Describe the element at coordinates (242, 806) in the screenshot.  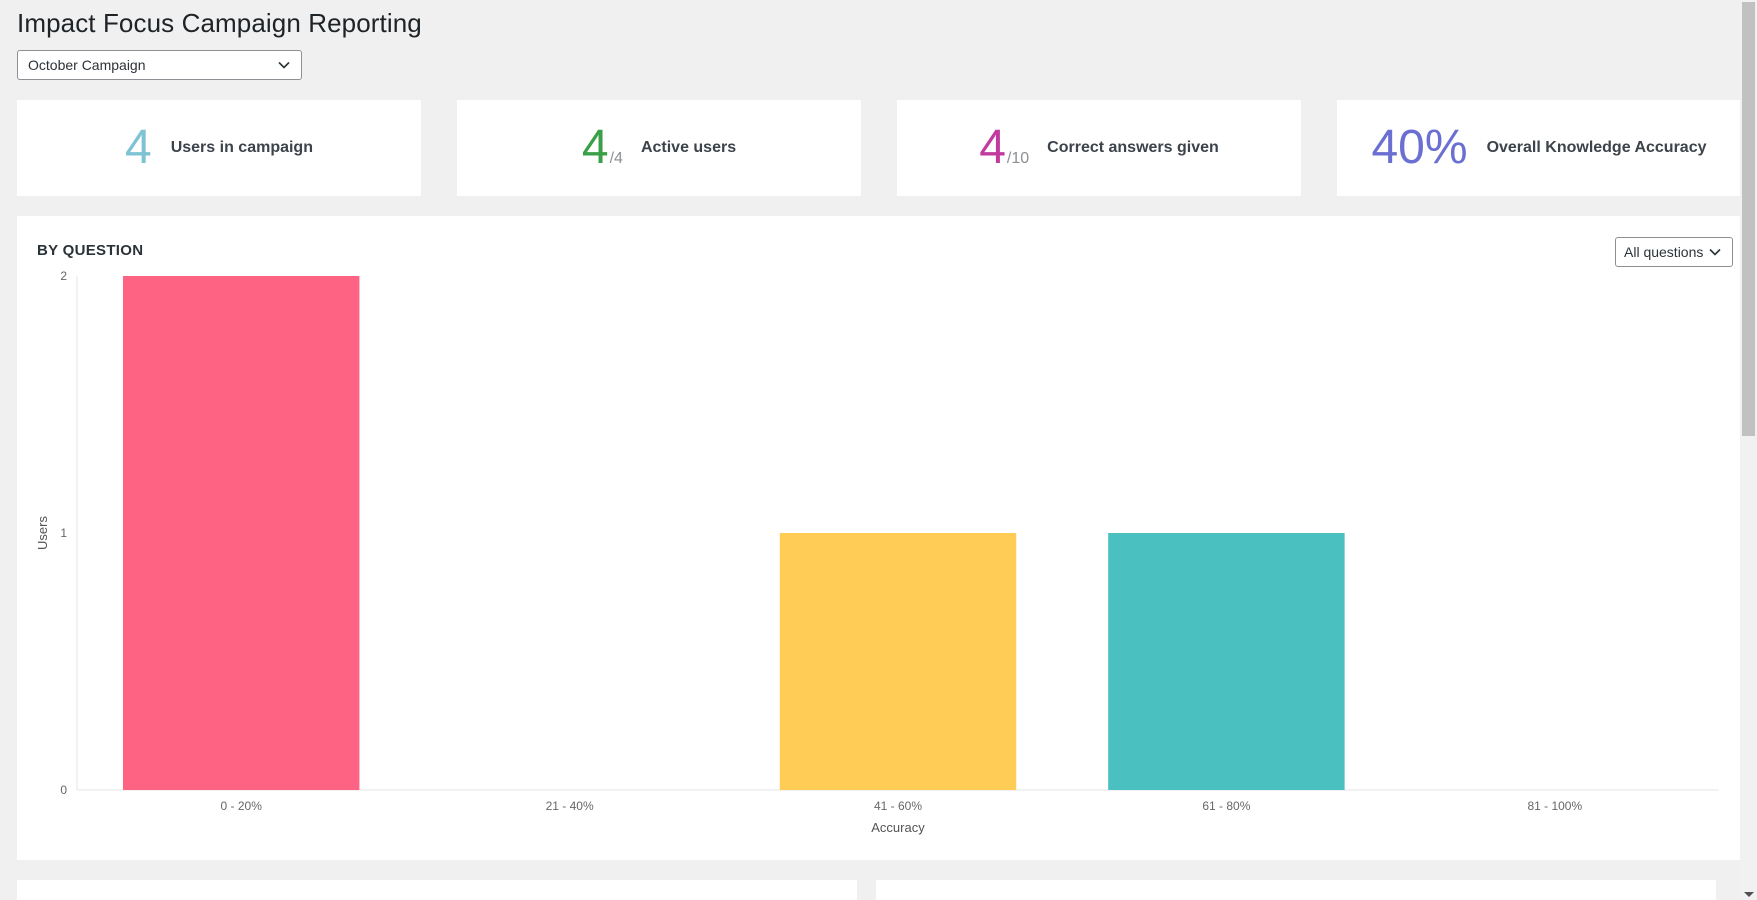
I see `x-tick-label: 0 - 20%` at that location.